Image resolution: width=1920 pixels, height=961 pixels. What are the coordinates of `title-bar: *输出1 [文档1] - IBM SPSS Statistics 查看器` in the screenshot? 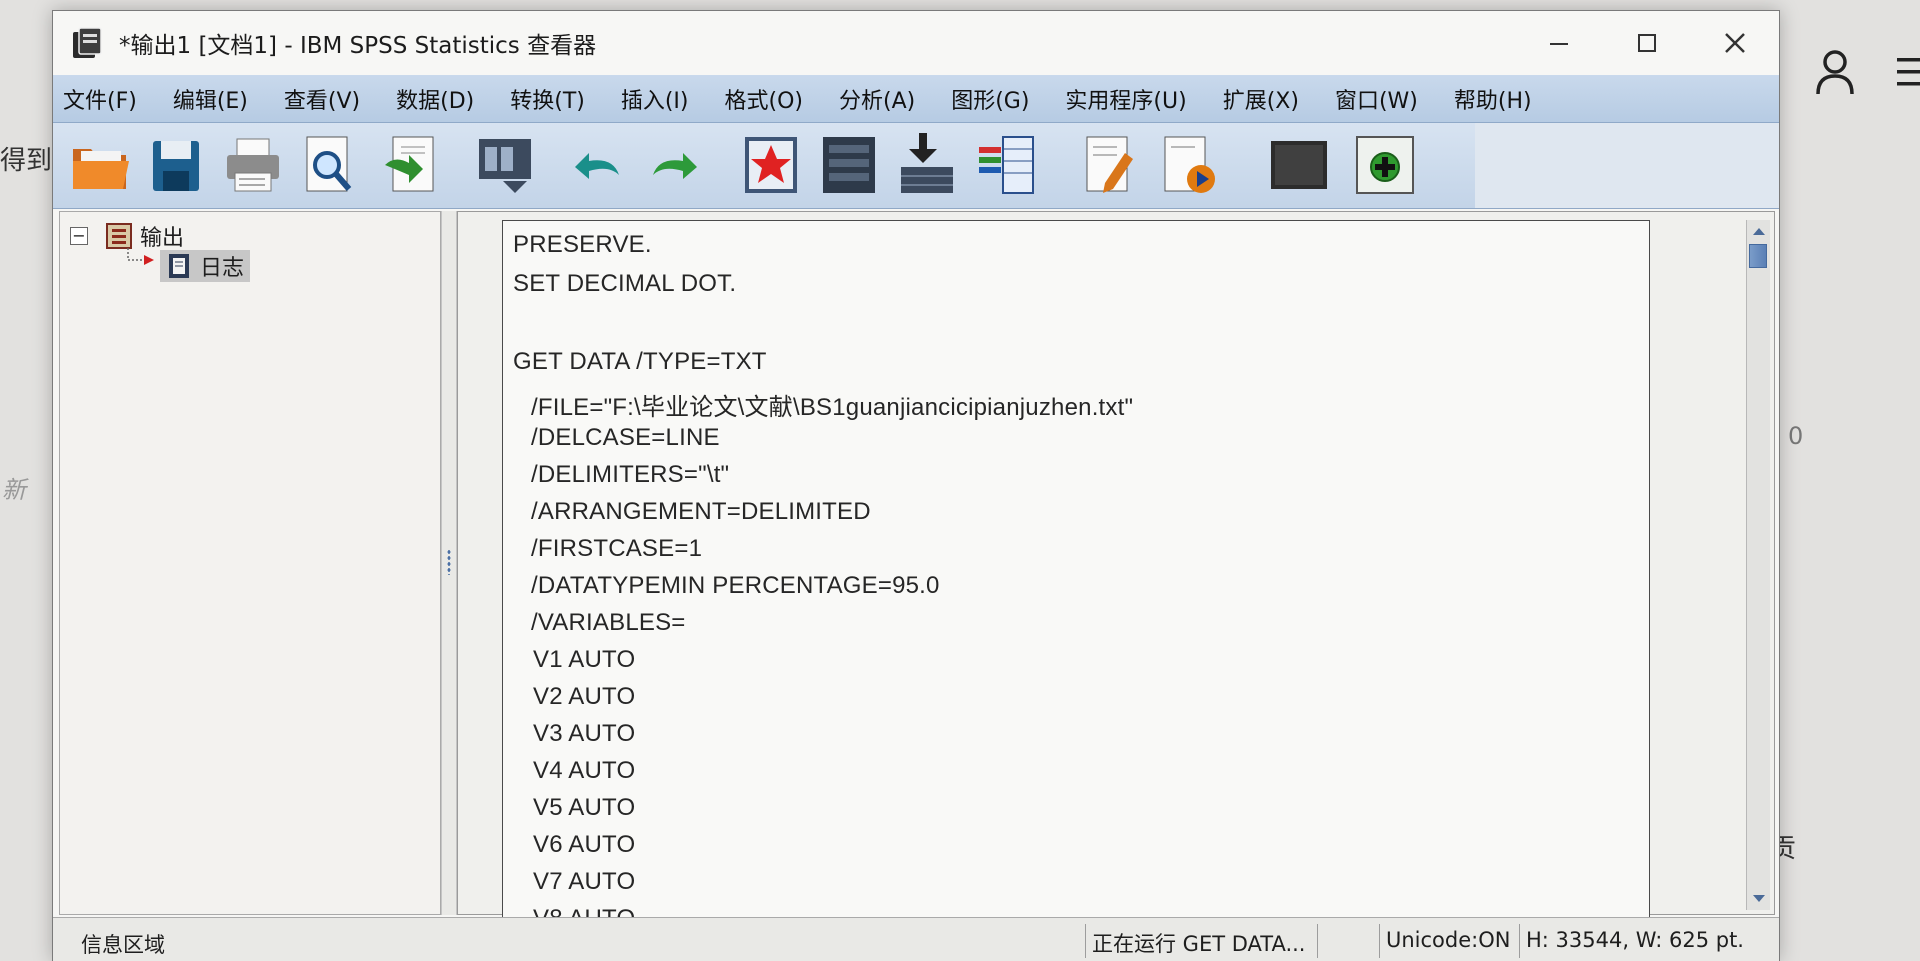 It's located at (916, 43).